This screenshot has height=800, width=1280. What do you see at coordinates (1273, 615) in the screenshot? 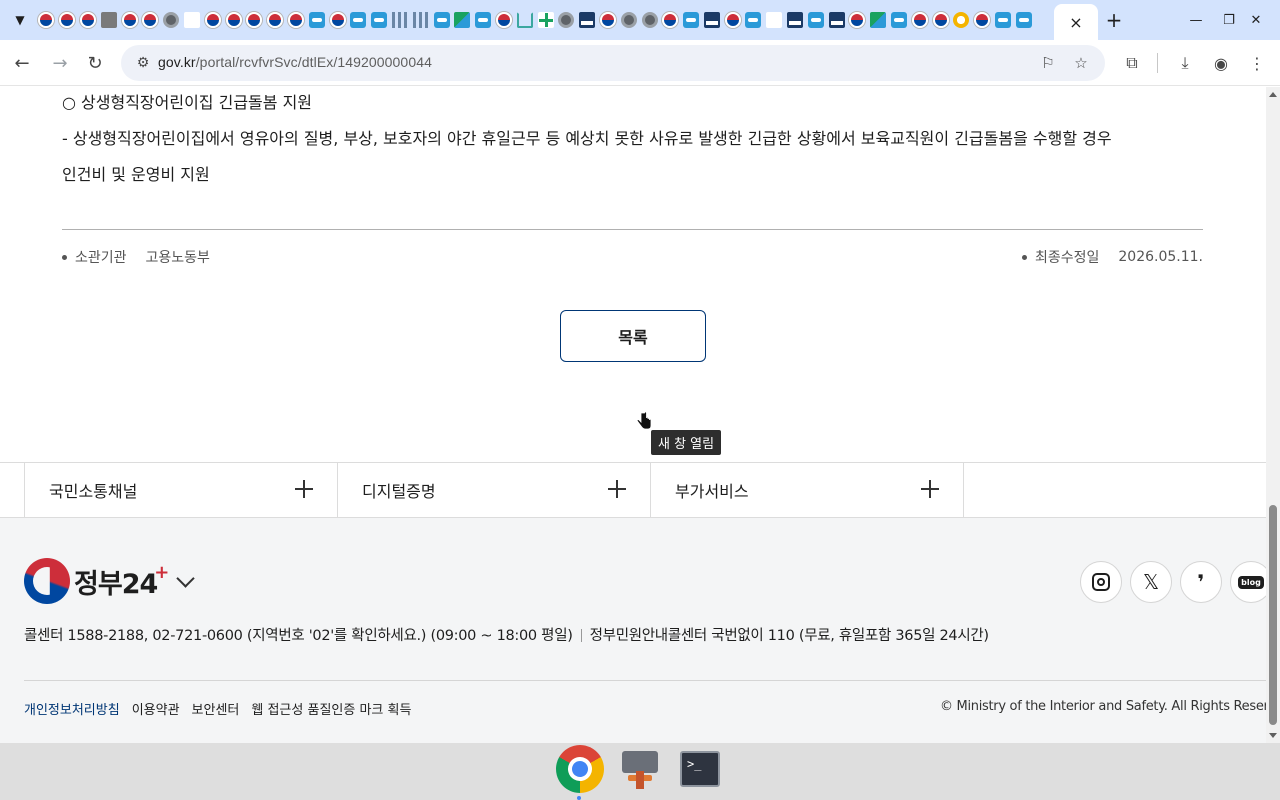
I see `scroll-thumb` at bounding box center [1273, 615].